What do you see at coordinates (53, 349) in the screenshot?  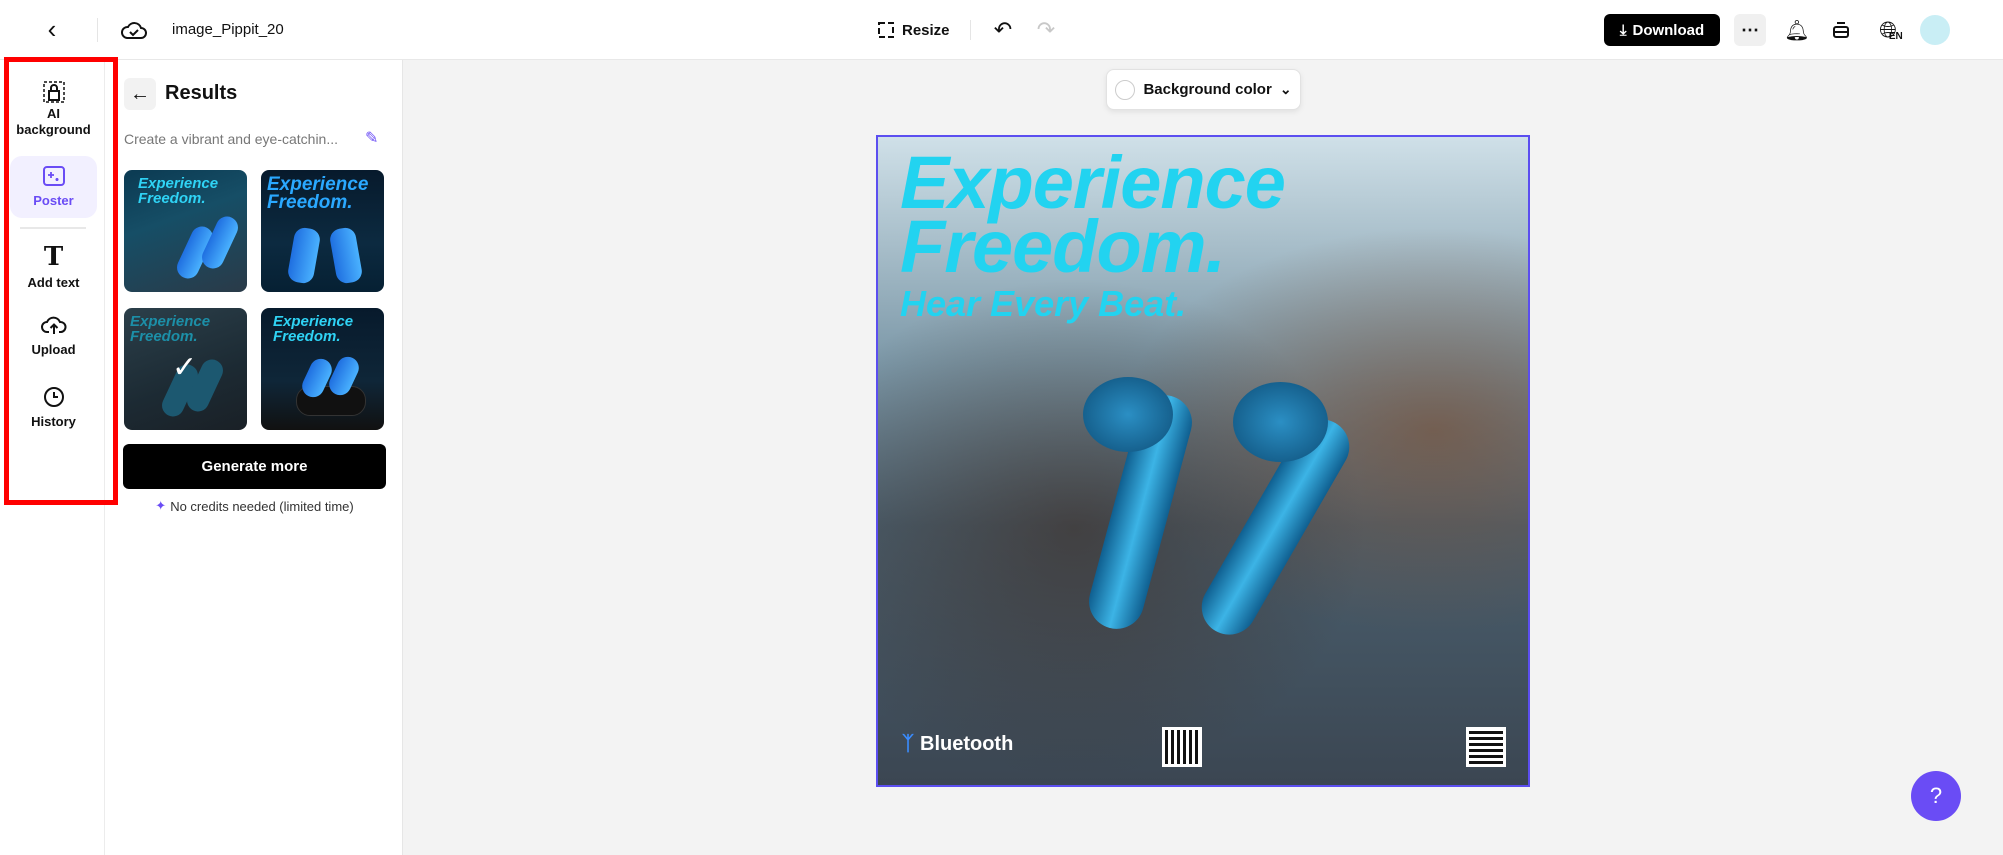 I see `rail-item-label: Upload` at bounding box center [53, 349].